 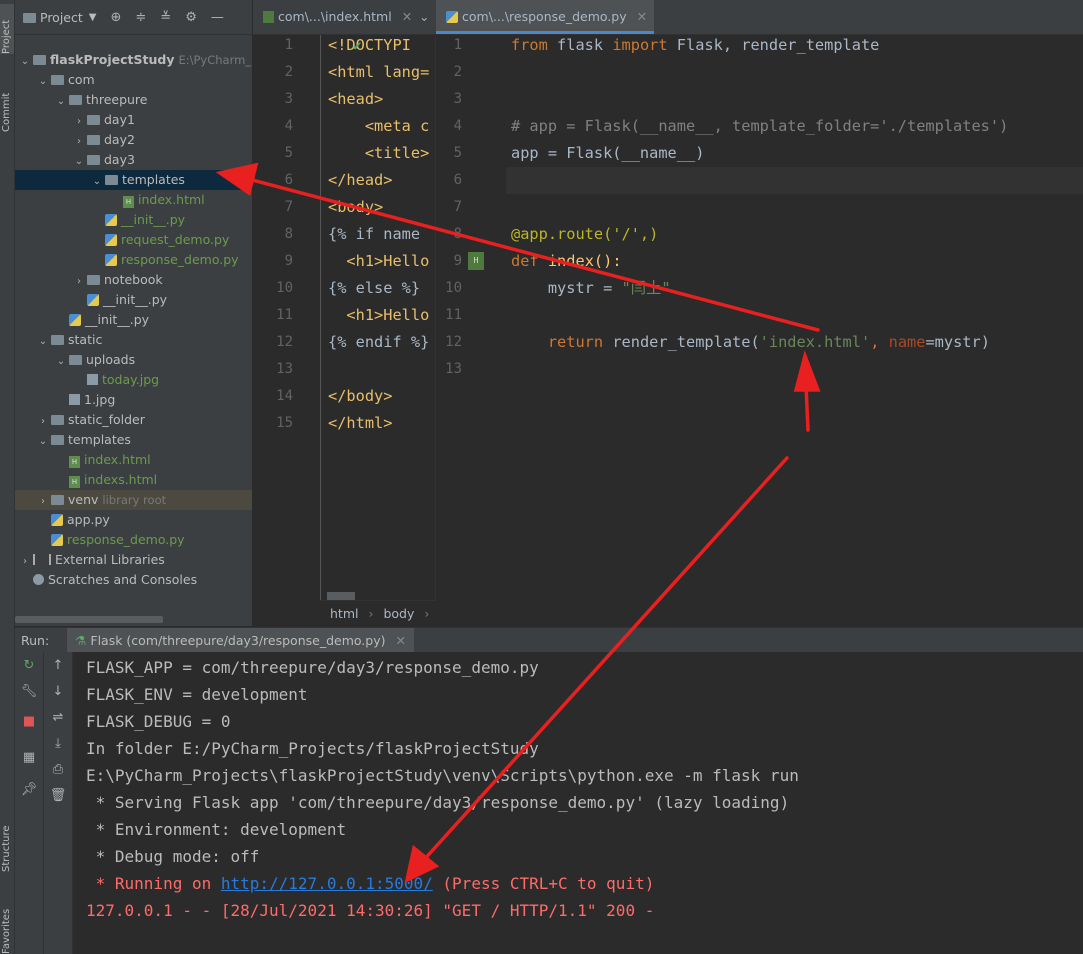 I want to click on keyword: import, so click(x=640, y=45).